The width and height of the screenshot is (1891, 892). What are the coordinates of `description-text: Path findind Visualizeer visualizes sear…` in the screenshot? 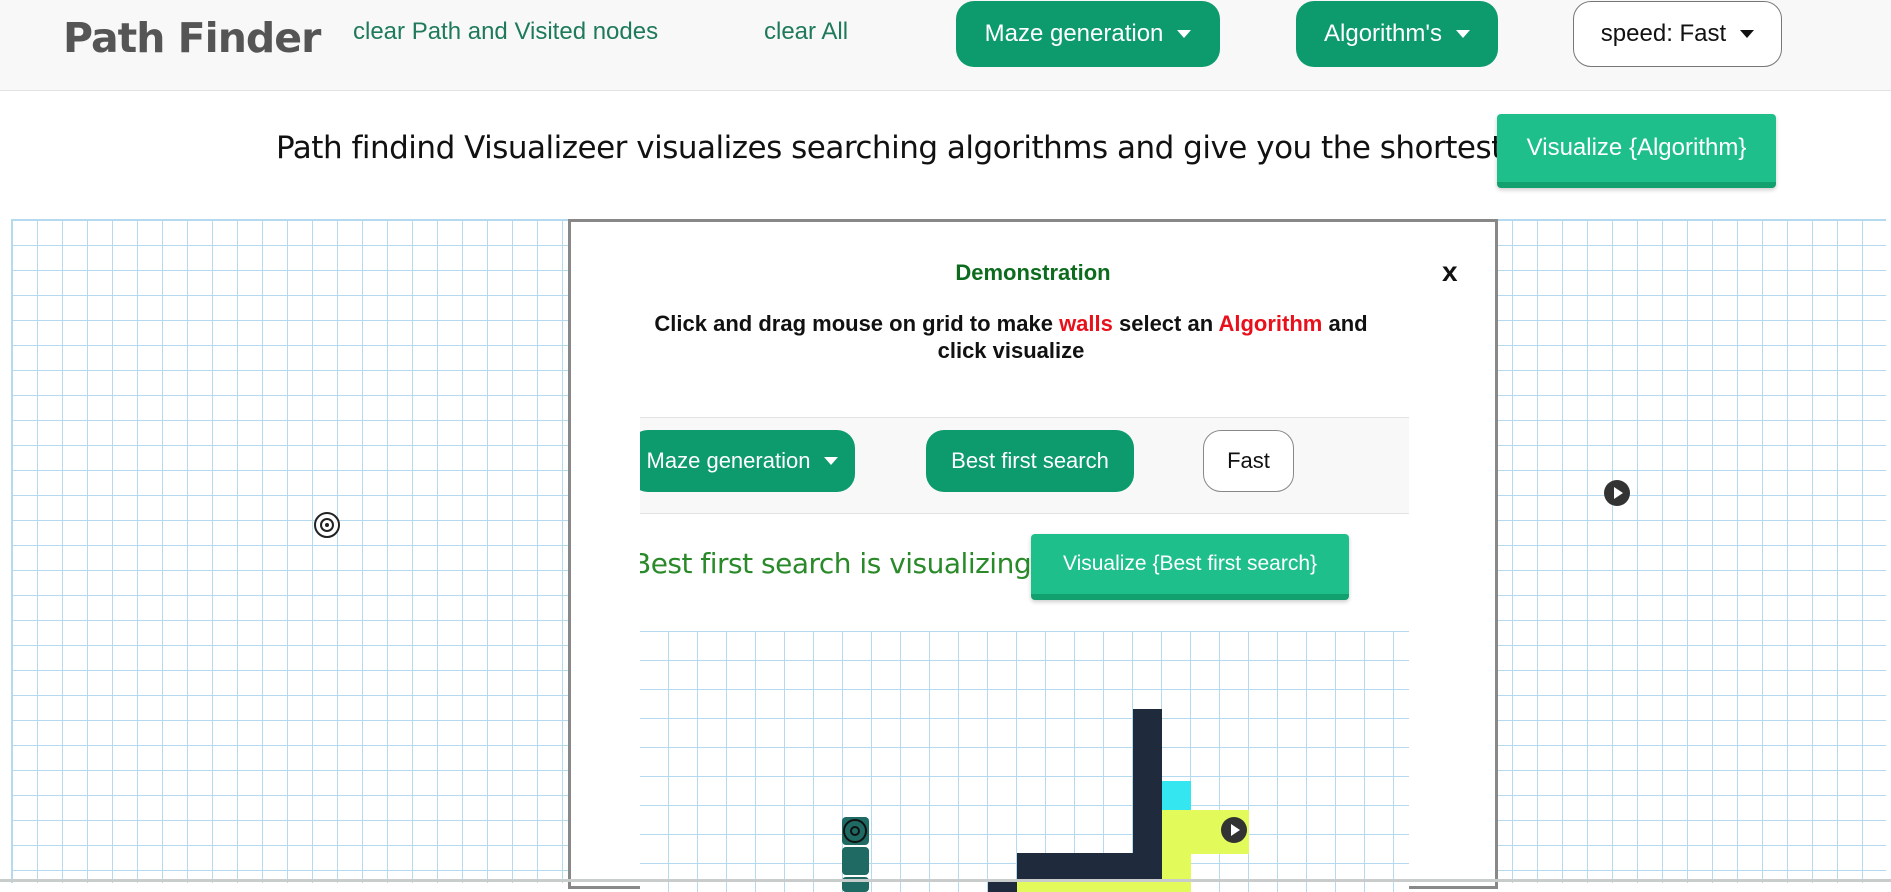 It's located at (933, 148).